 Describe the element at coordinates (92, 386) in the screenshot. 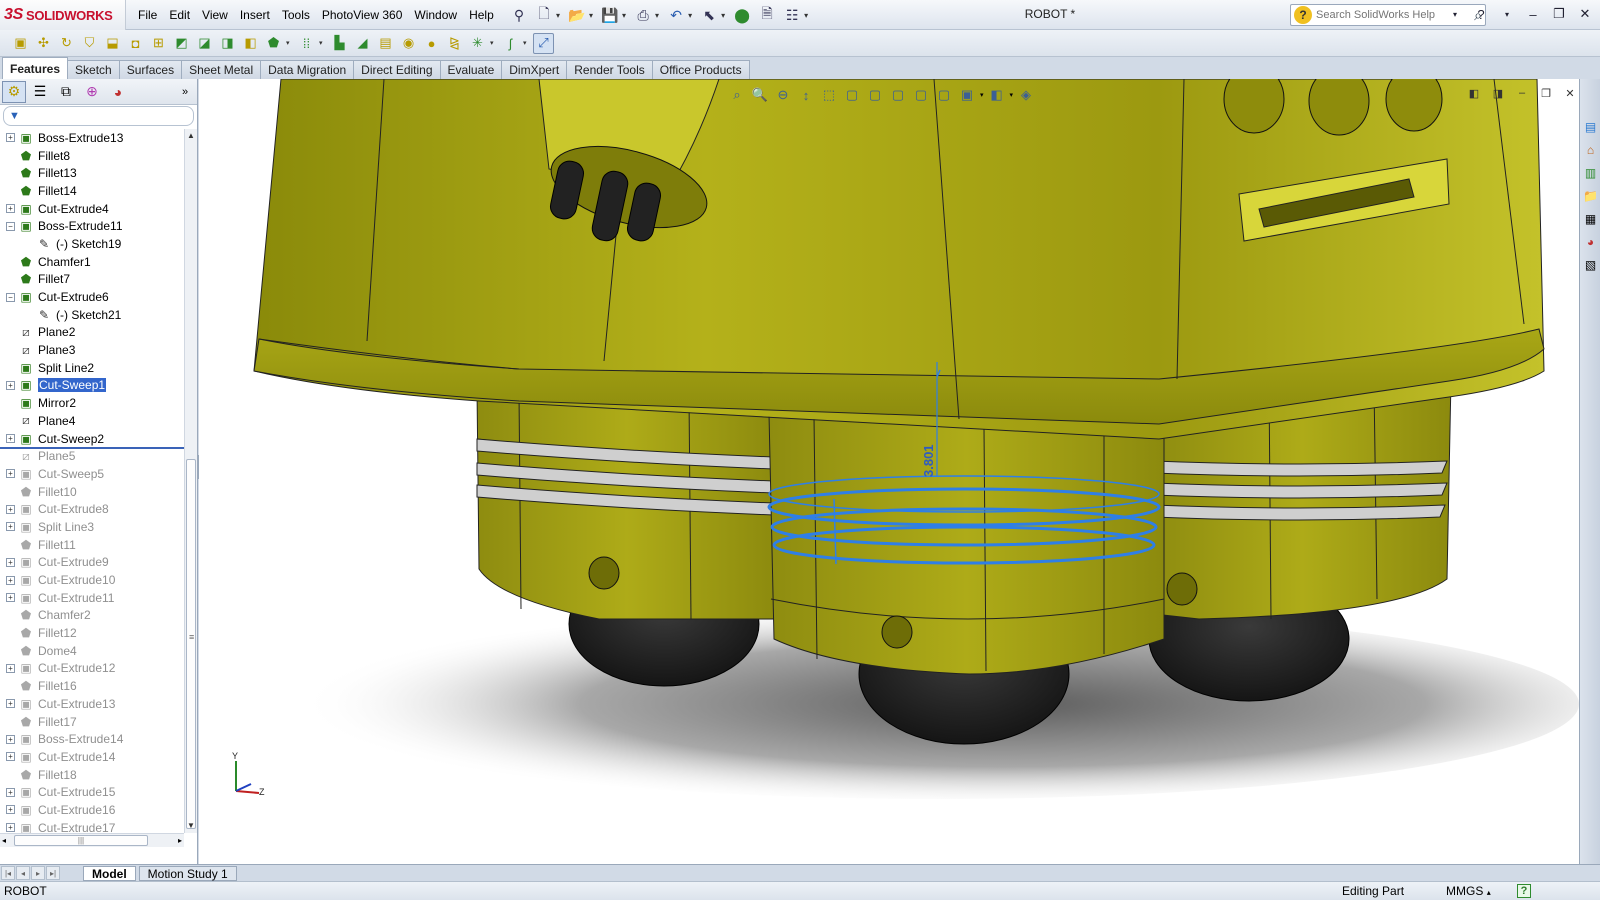

I see `tree-item: + ▣ Cut-Sweep1` at that location.